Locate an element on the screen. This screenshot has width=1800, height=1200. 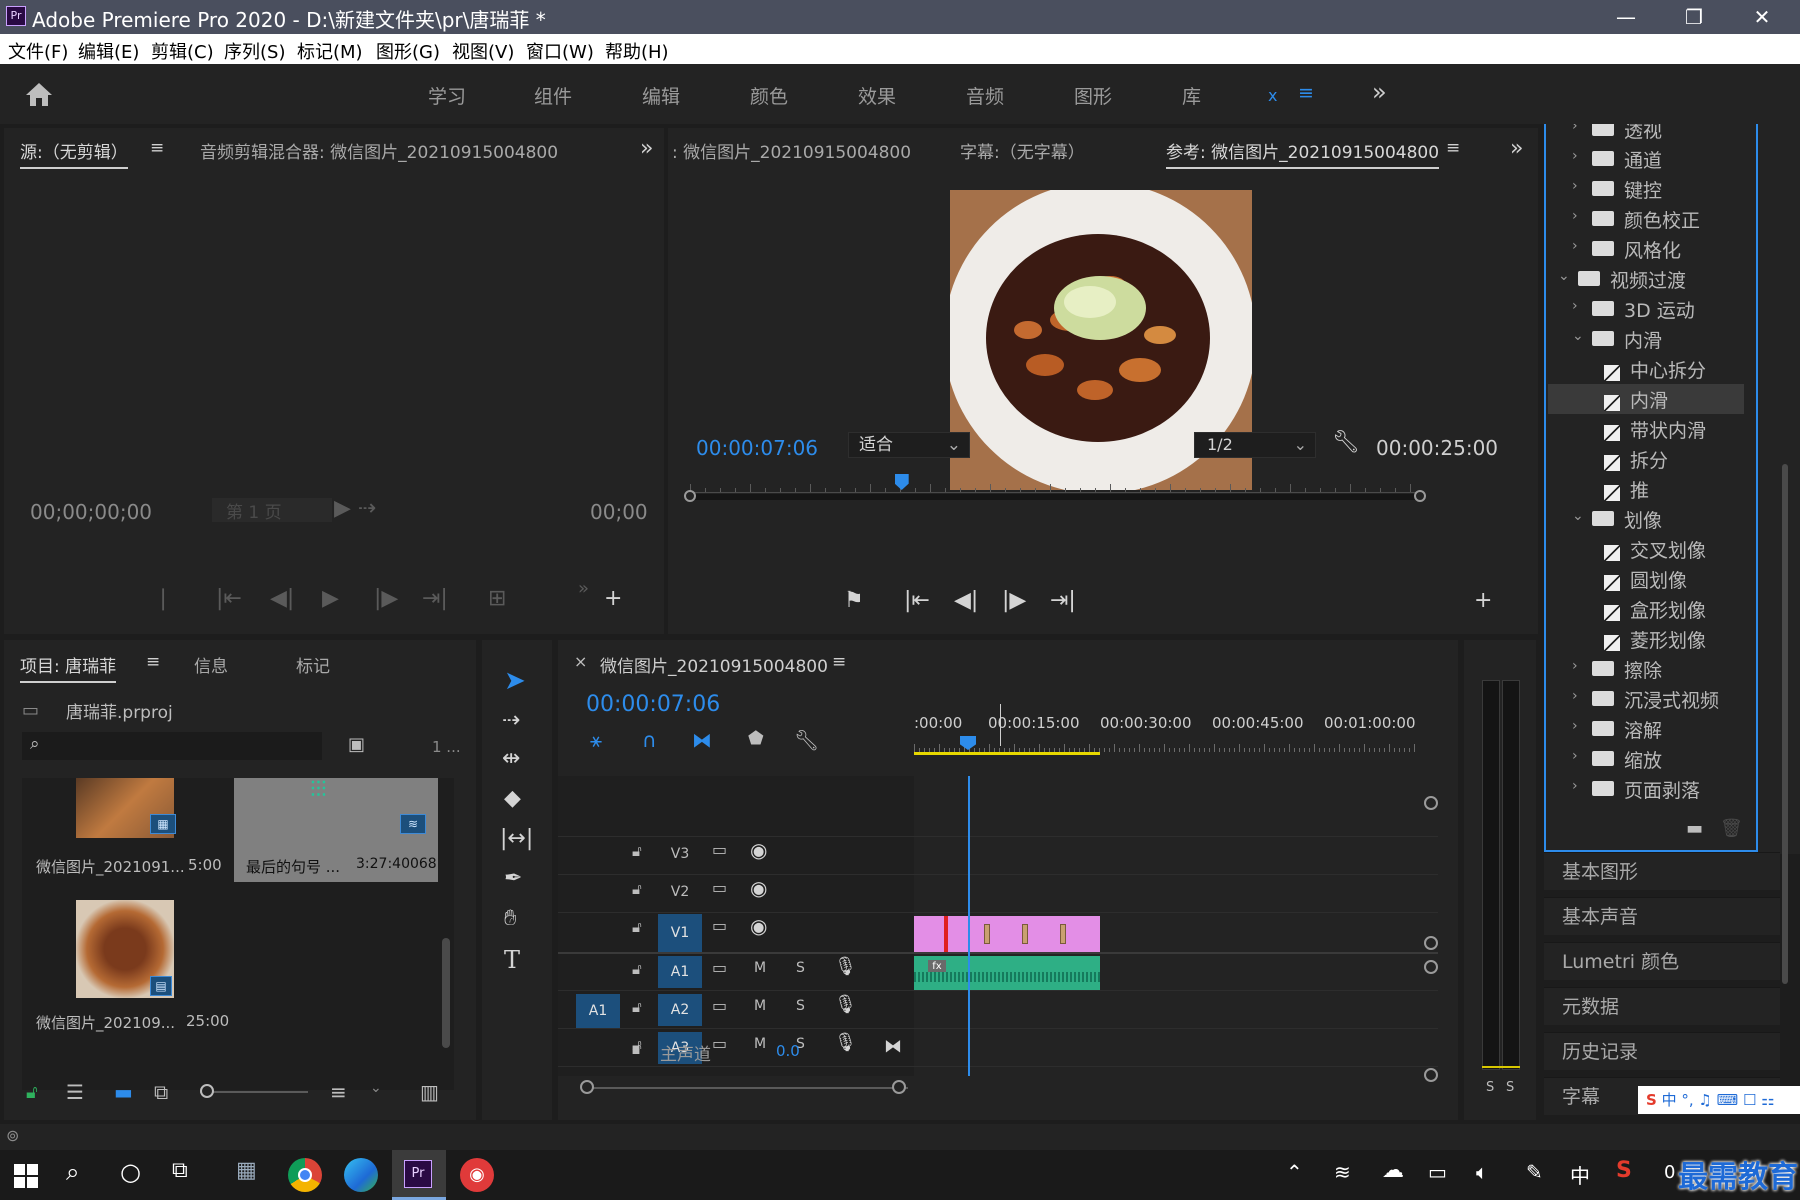
project-item: ▦ 微信图片_2021091... 5:00 is located at coordinates (123, 830).